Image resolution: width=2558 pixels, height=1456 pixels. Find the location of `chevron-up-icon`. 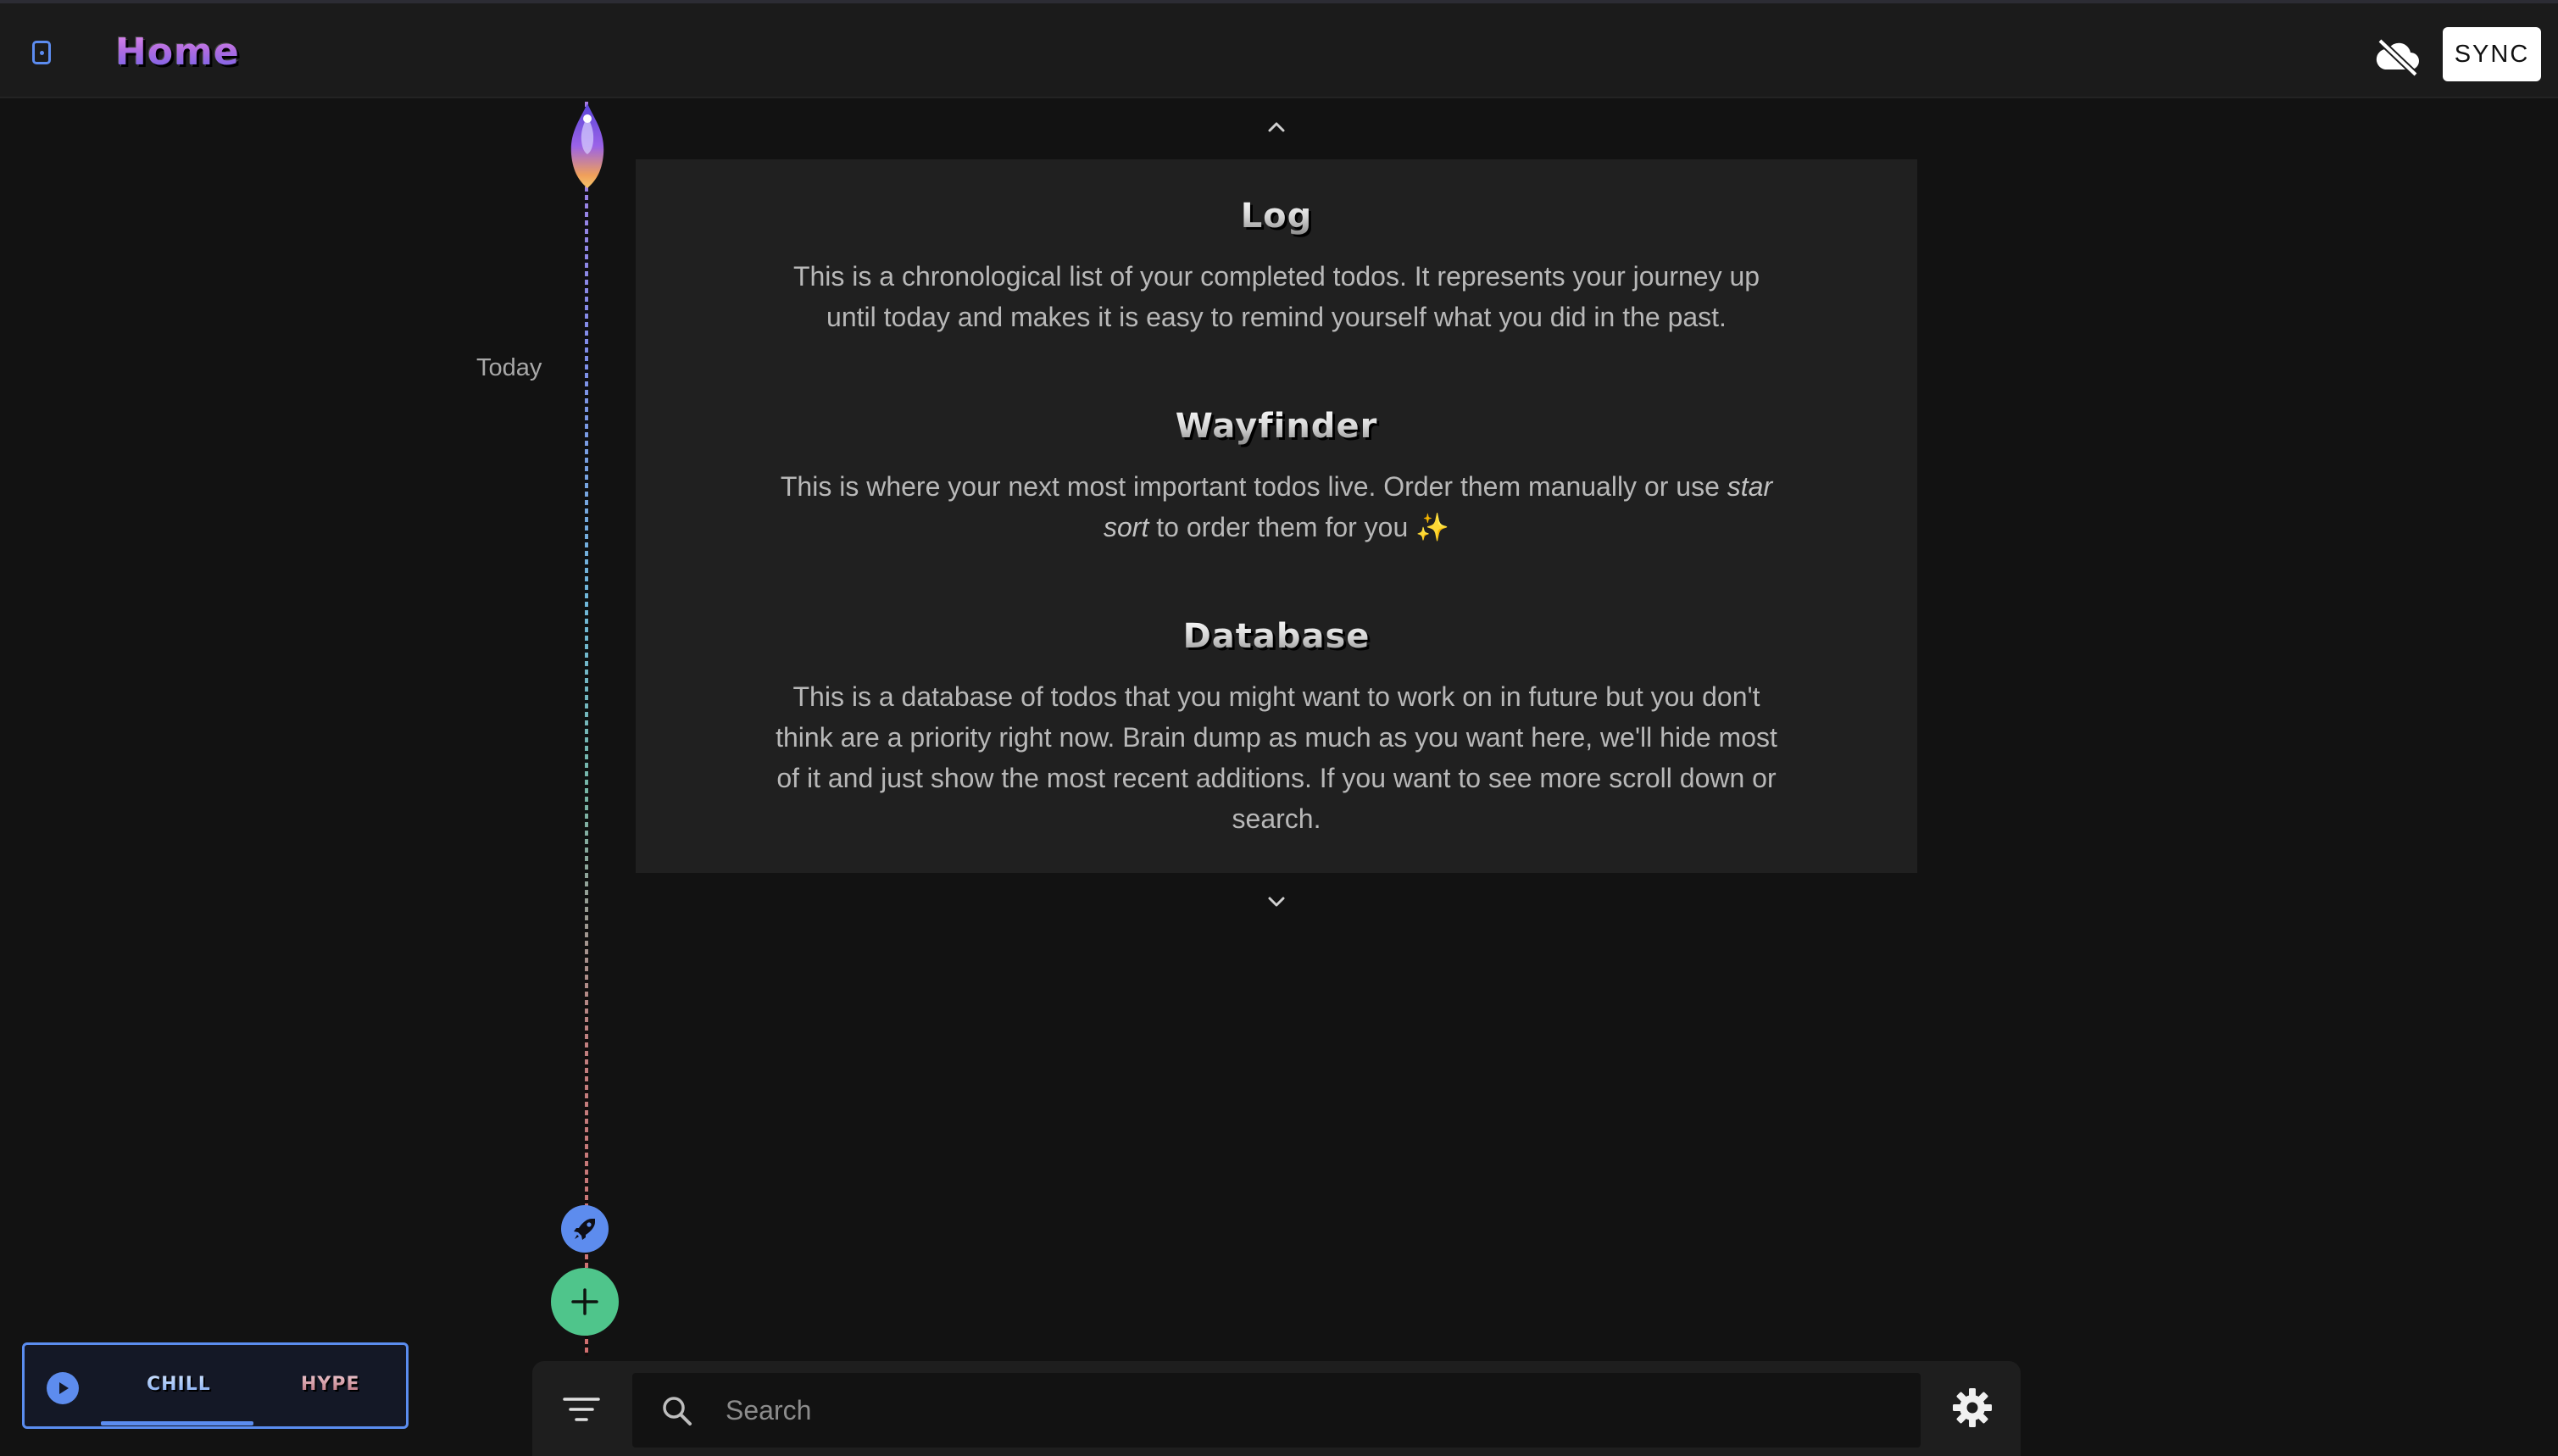

chevron-up-icon is located at coordinates (1277, 127).